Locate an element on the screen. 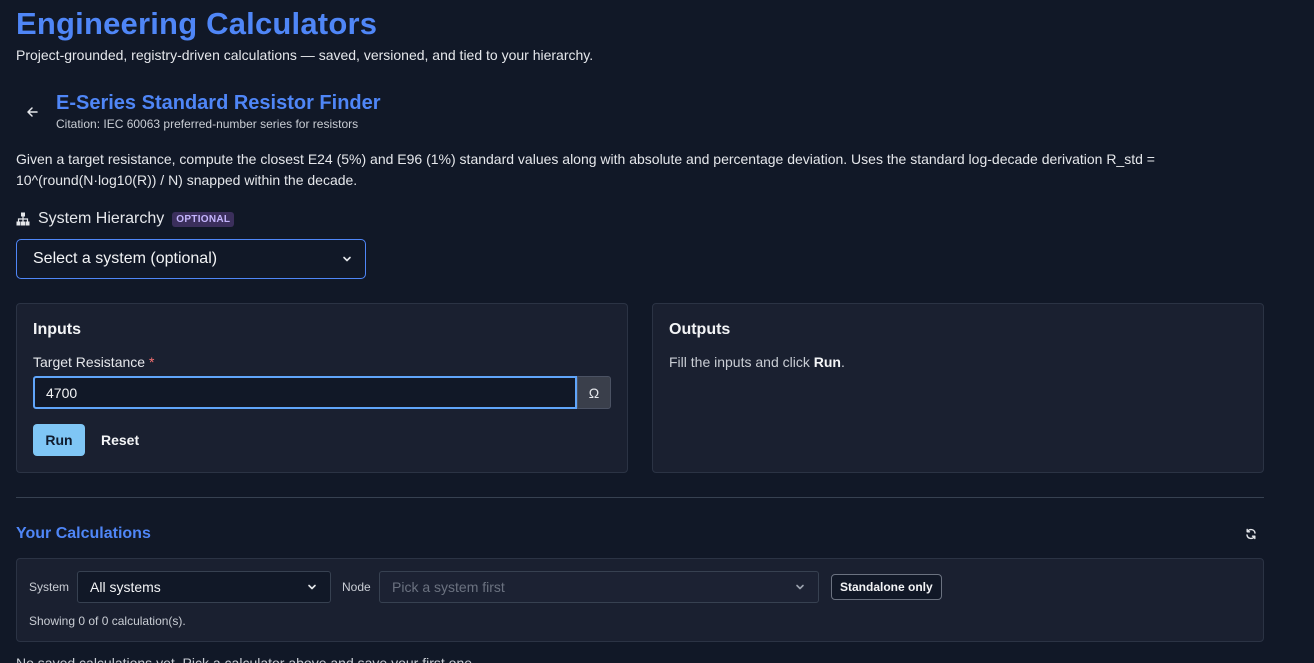 The width and height of the screenshot is (1314, 663). target-resistance-input: 4700 is located at coordinates (305, 392).